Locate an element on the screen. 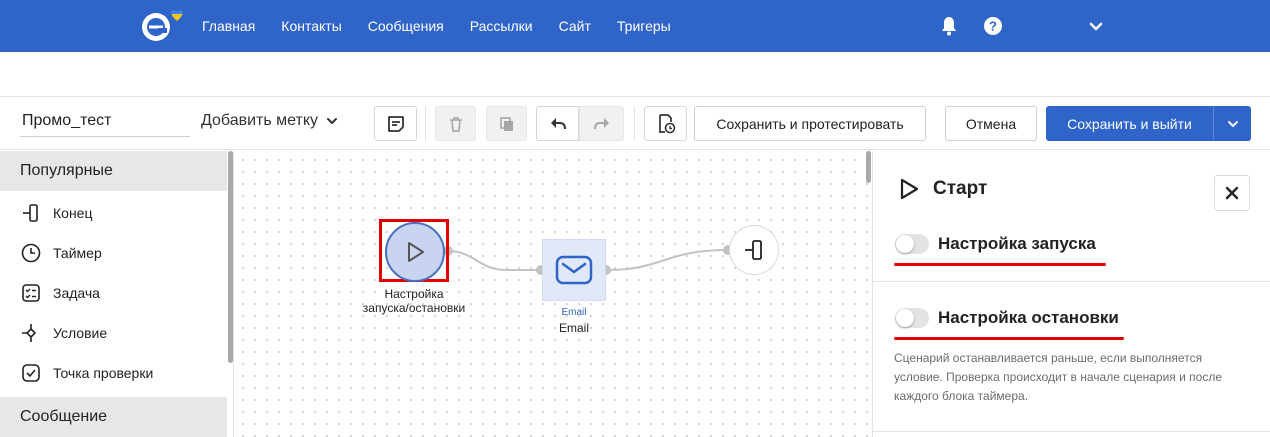  bell-icon is located at coordinates (949, 26).